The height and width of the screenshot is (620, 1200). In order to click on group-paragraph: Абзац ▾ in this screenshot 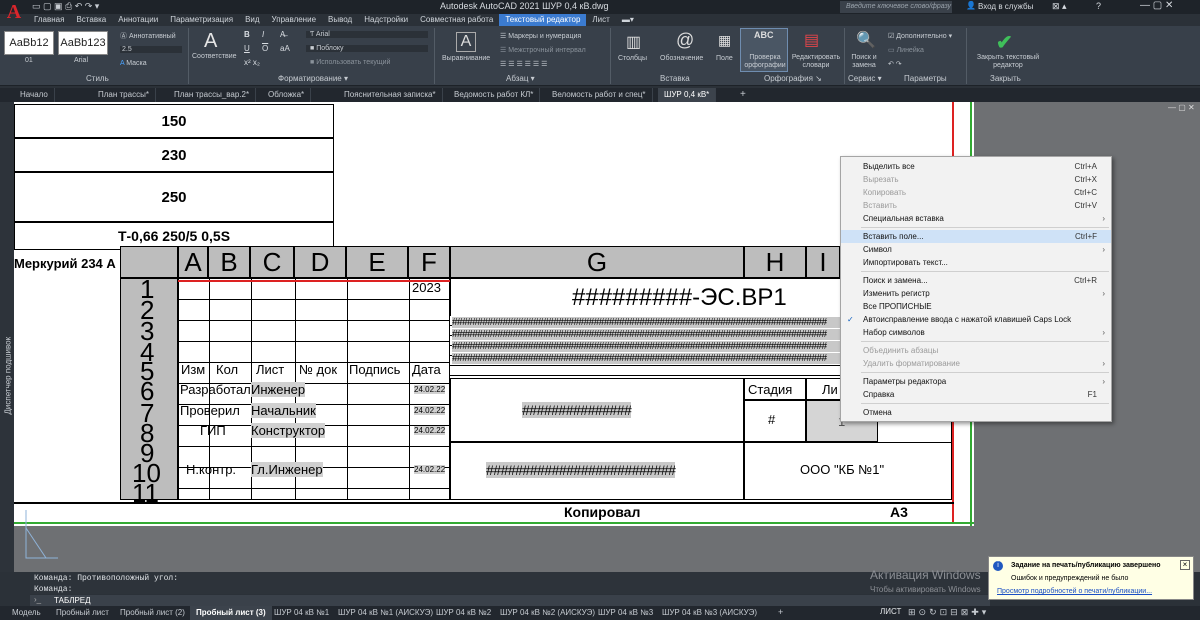, I will do `click(520, 78)`.